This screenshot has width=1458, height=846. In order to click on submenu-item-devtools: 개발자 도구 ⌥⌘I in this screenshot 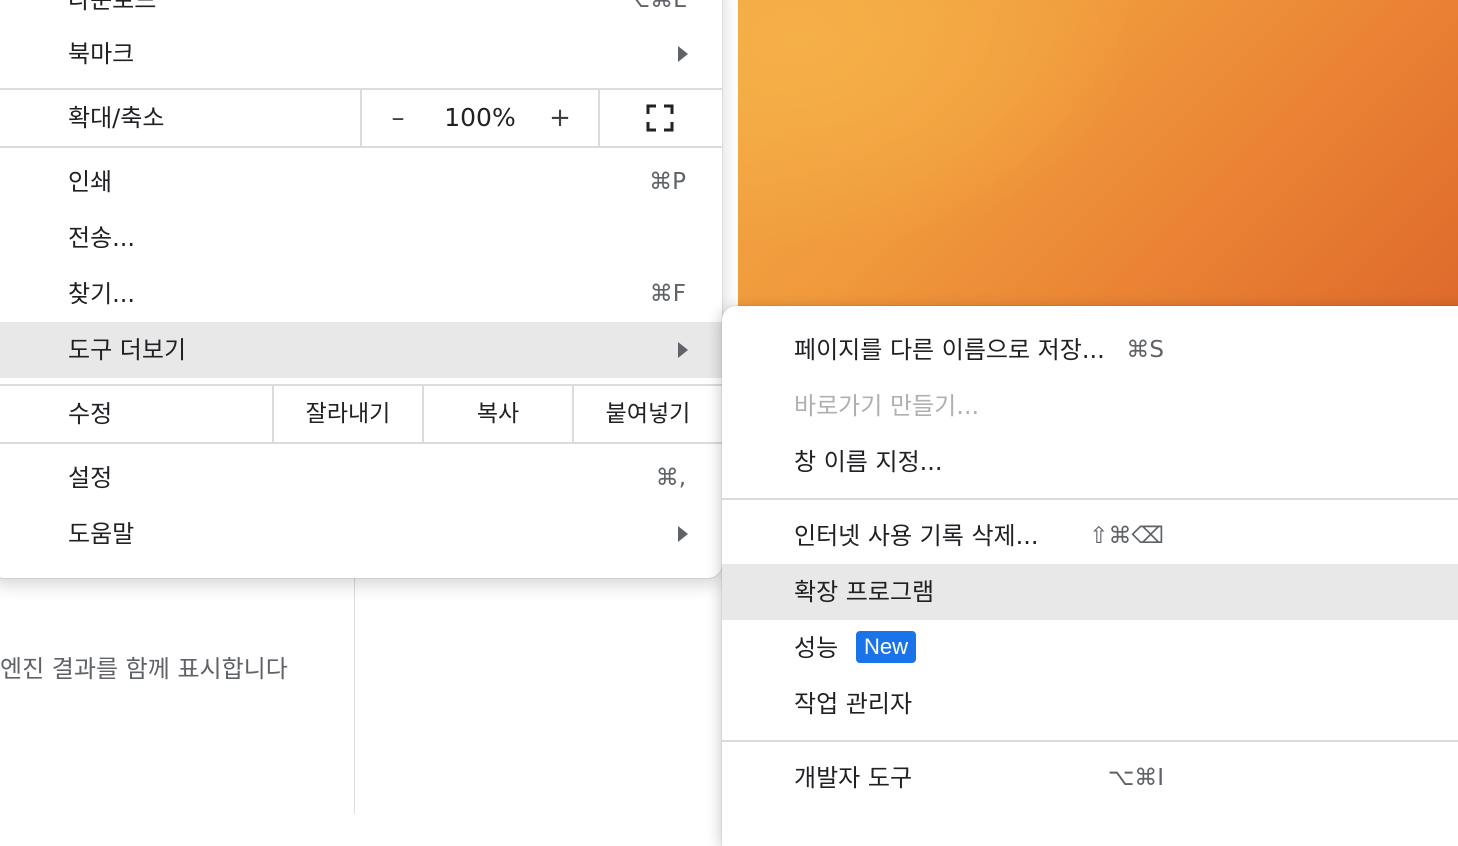, I will do `click(1090, 778)`.